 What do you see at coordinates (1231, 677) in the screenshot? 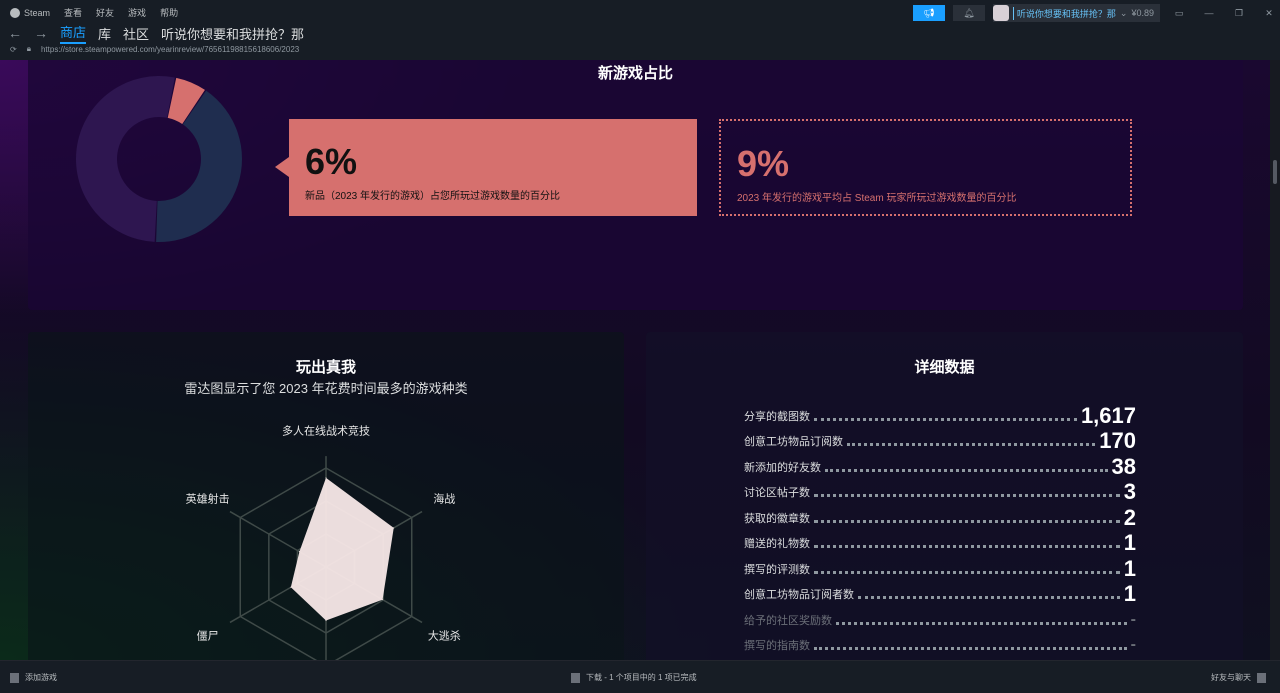
I see `friends-chat-label: 好友与聊天` at bounding box center [1231, 677].